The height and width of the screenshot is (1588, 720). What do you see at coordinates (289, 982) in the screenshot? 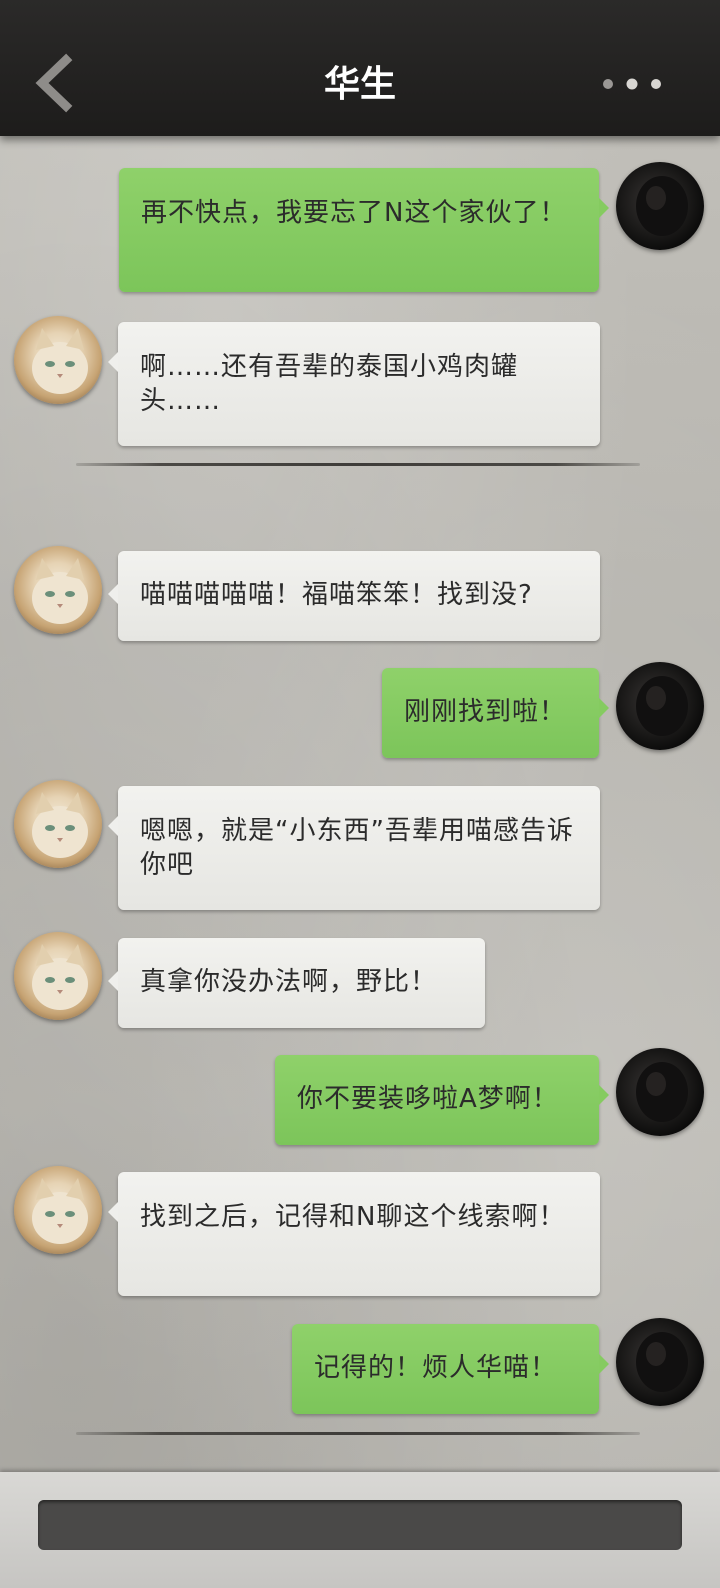
I see `message-text: 真拿你没办法啊，野比！` at bounding box center [289, 982].